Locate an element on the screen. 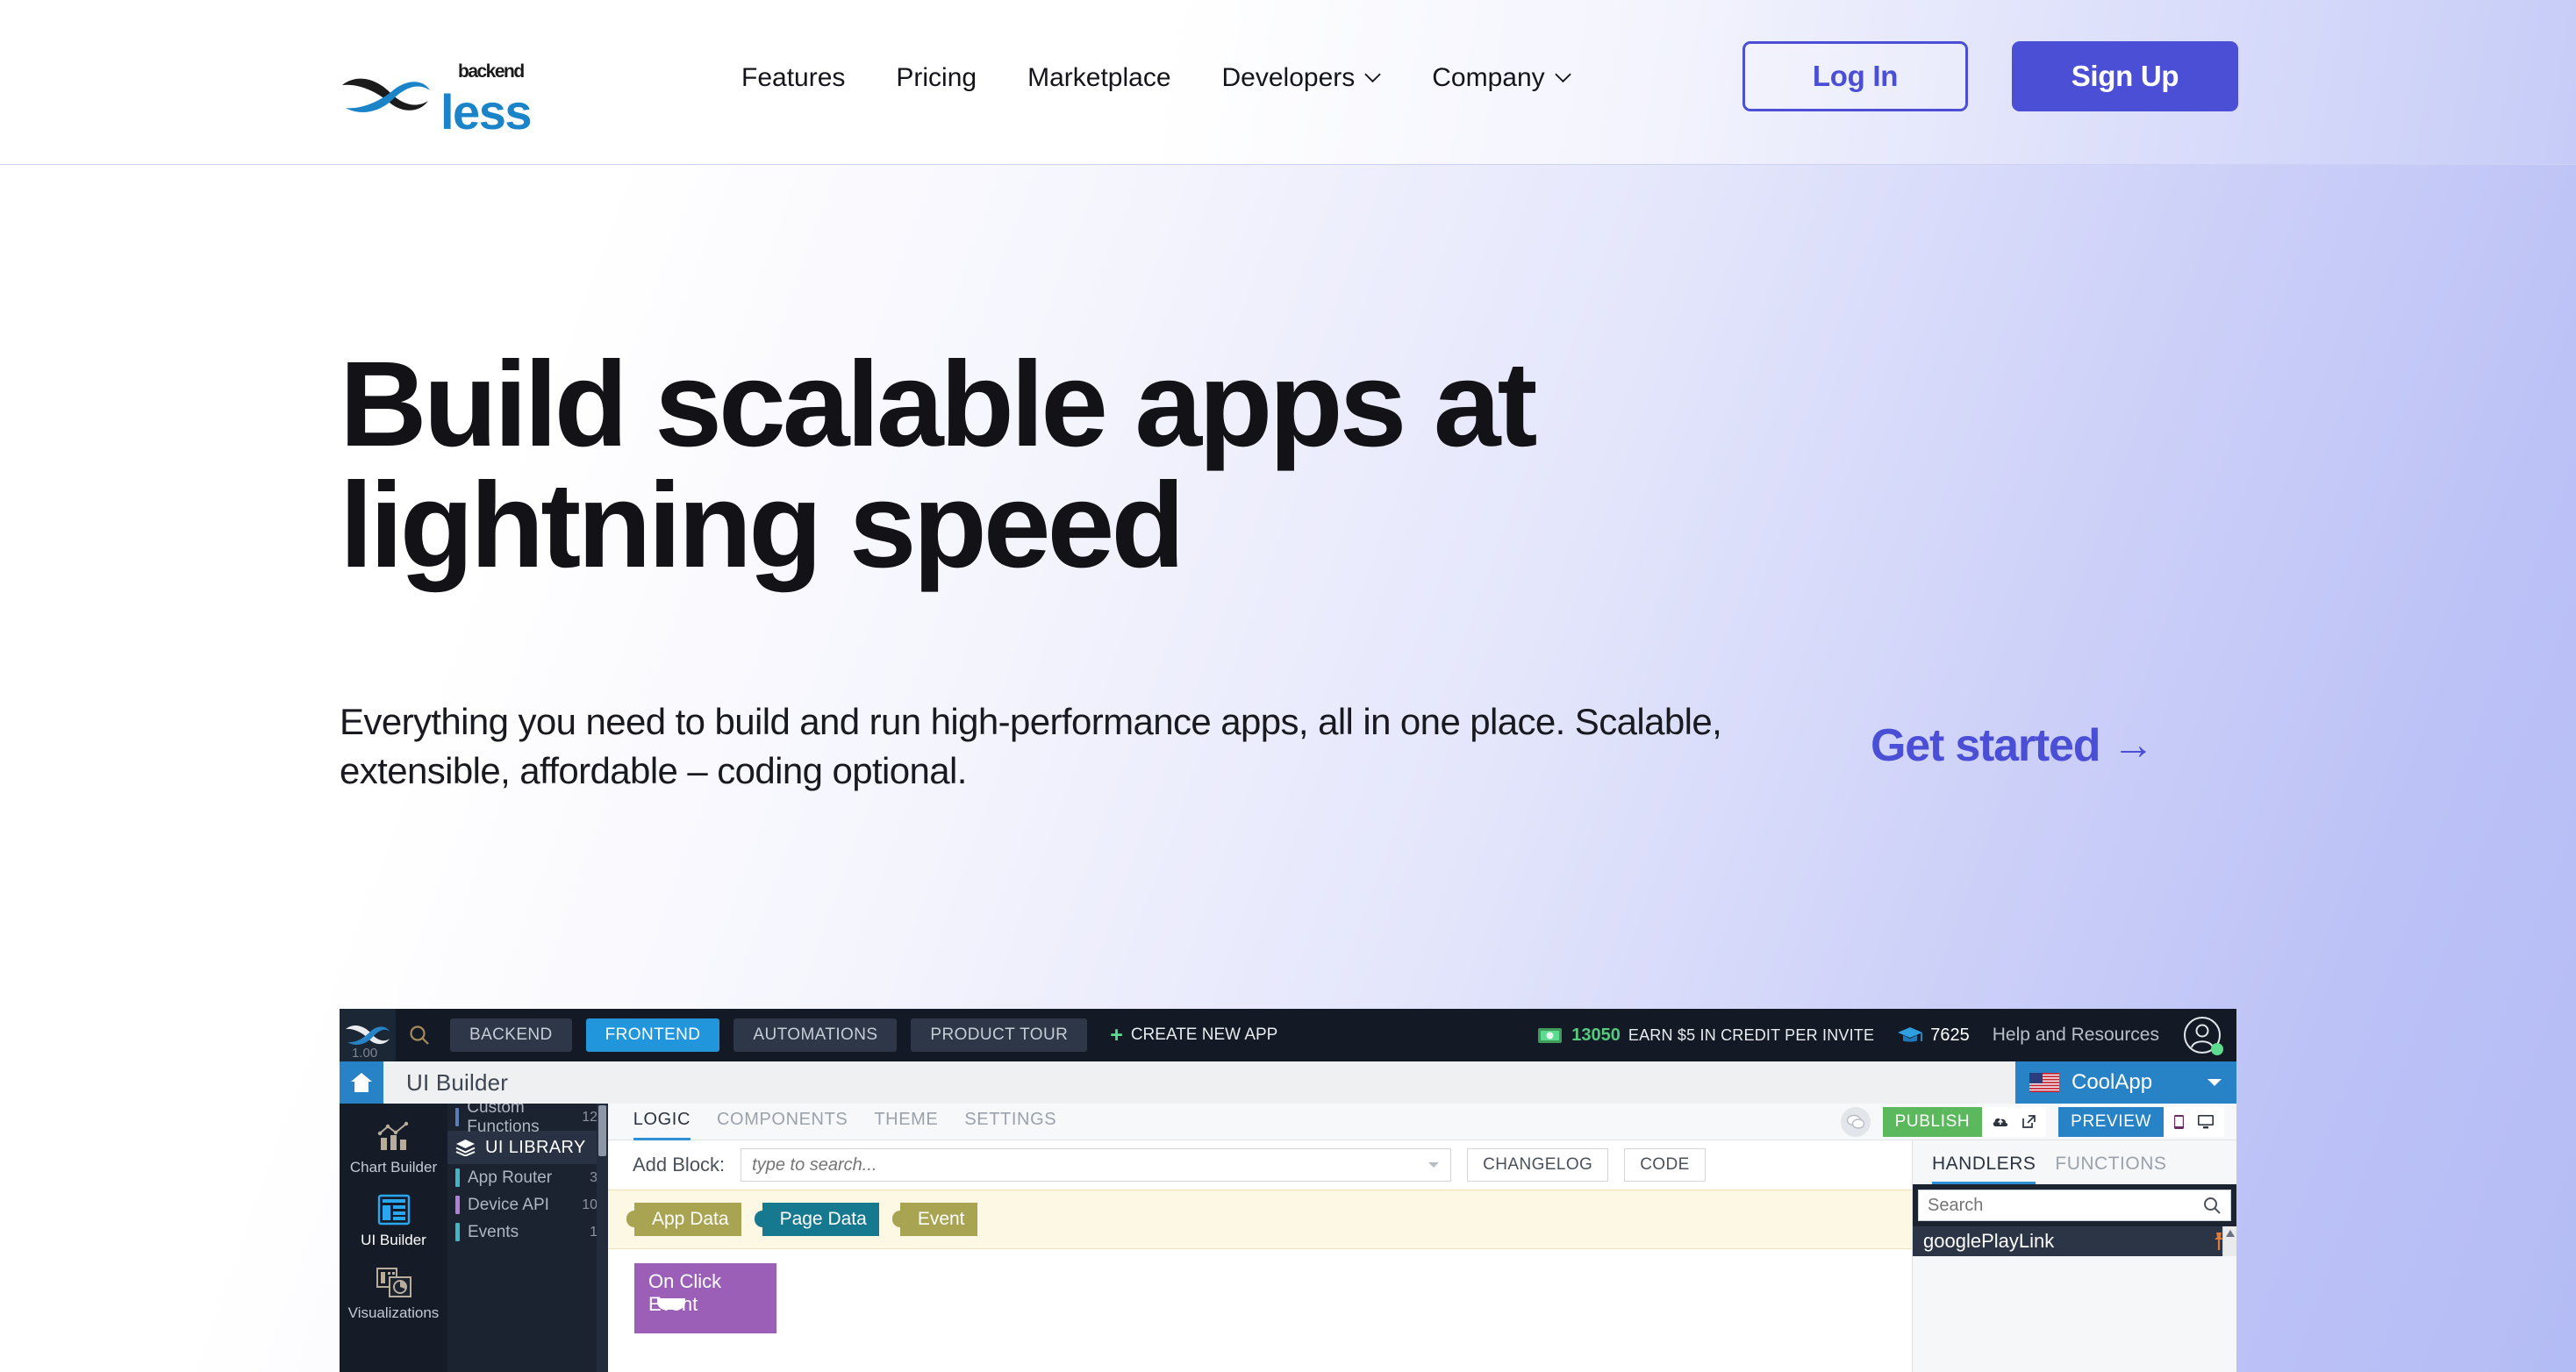 This screenshot has height=1372, width=2576. add-block-search-input is located at coordinates (1090, 1165).